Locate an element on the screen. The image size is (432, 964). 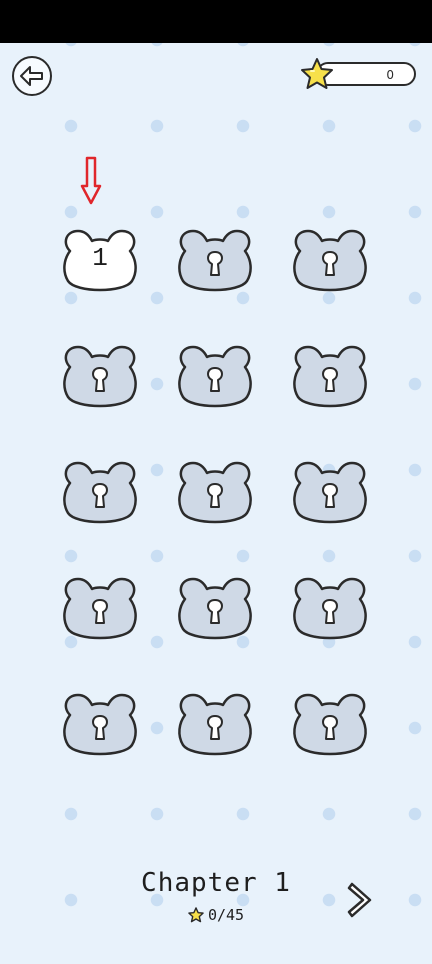
star-total: 0 is located at coordinates (390, 75).